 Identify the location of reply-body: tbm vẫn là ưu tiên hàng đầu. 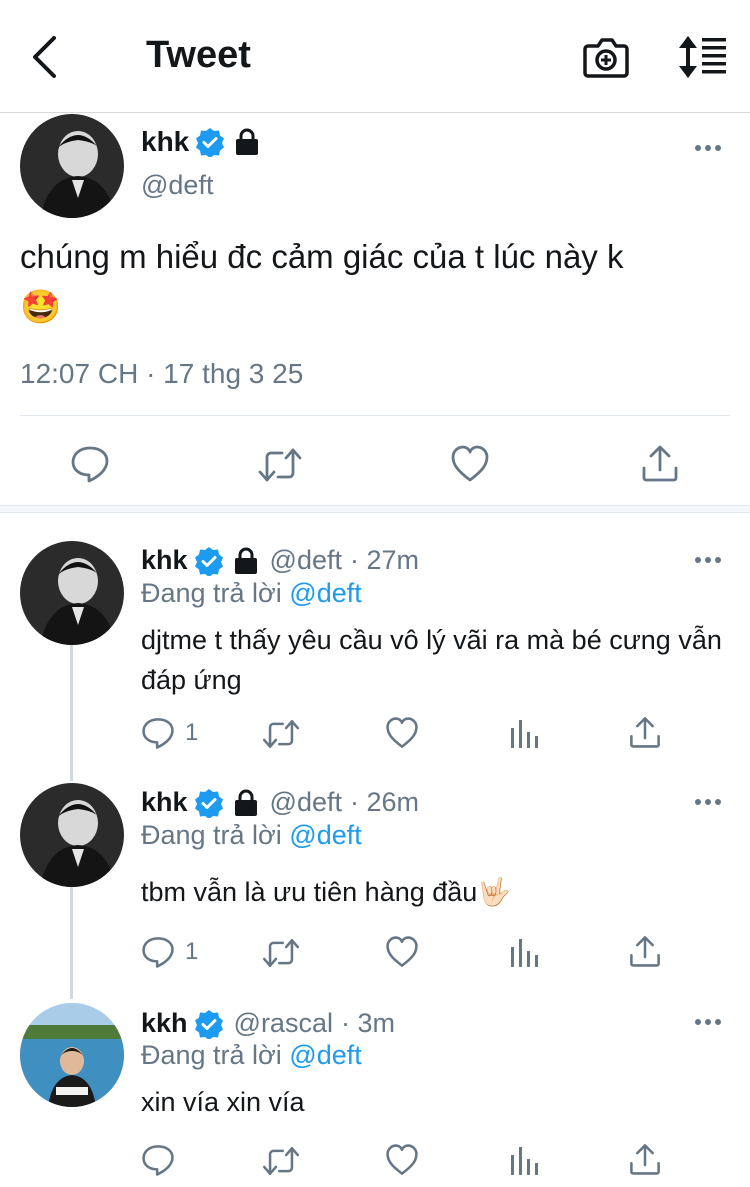
(309, 892).